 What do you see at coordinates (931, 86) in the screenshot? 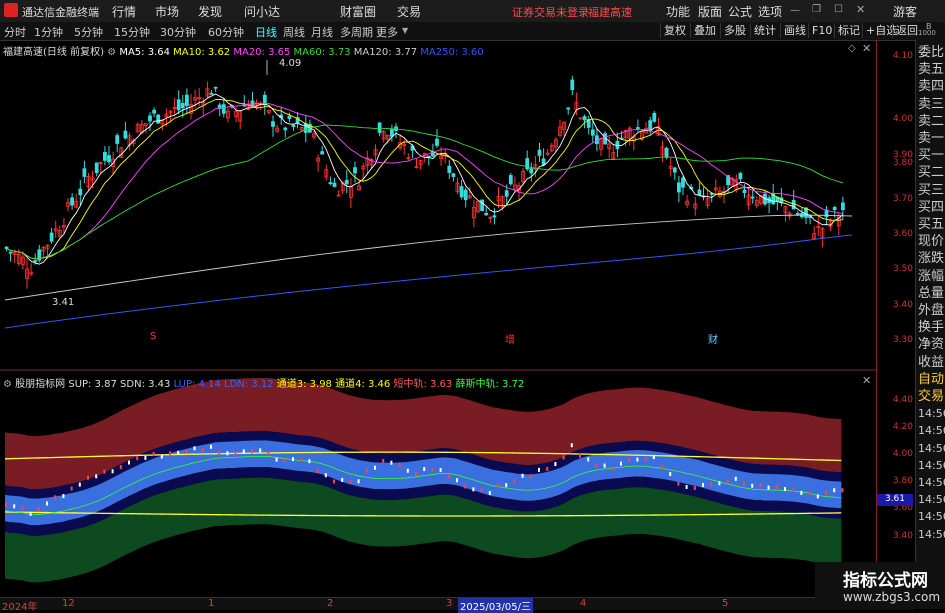
I see `quote-panel-item: 卖四` at bounding box center [931, 86].